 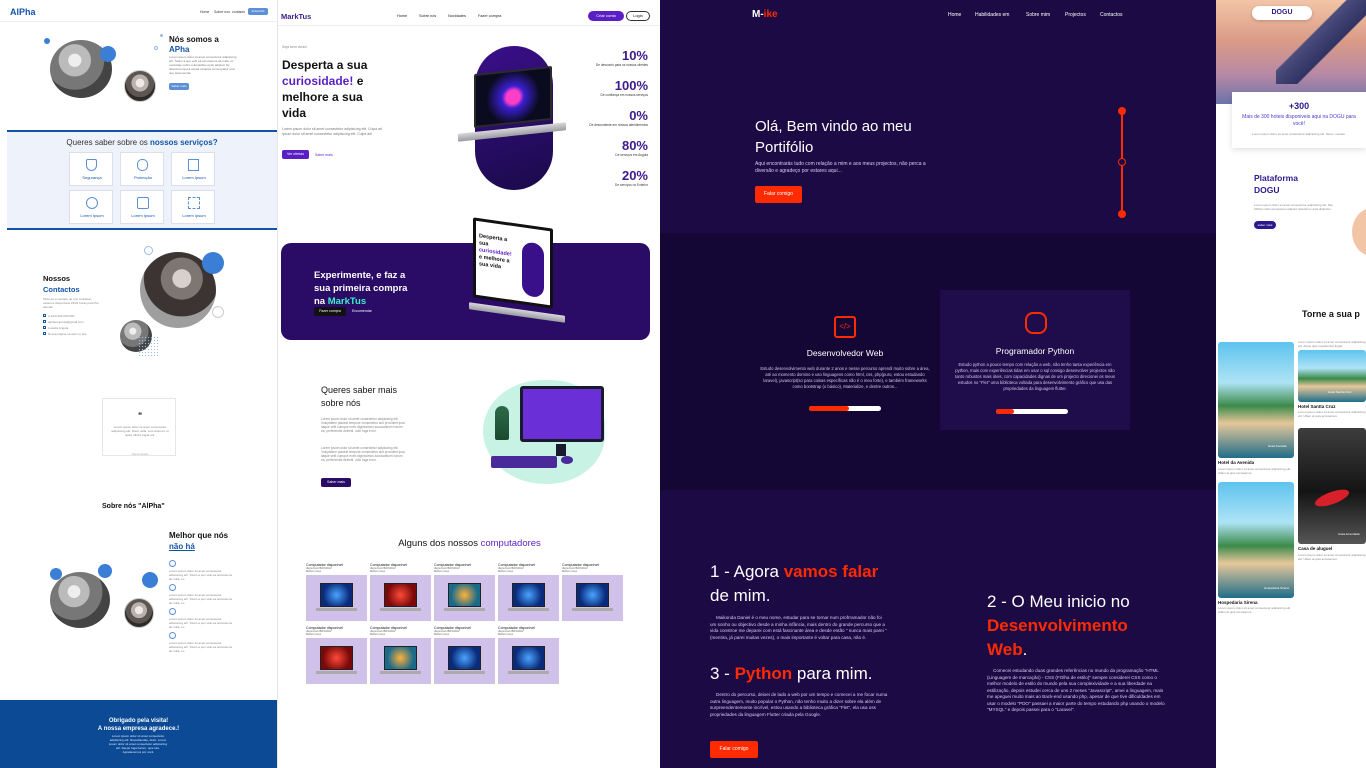 I want to click on contact-item: Nossa pagina na web no site, so click(x=65, y=334).